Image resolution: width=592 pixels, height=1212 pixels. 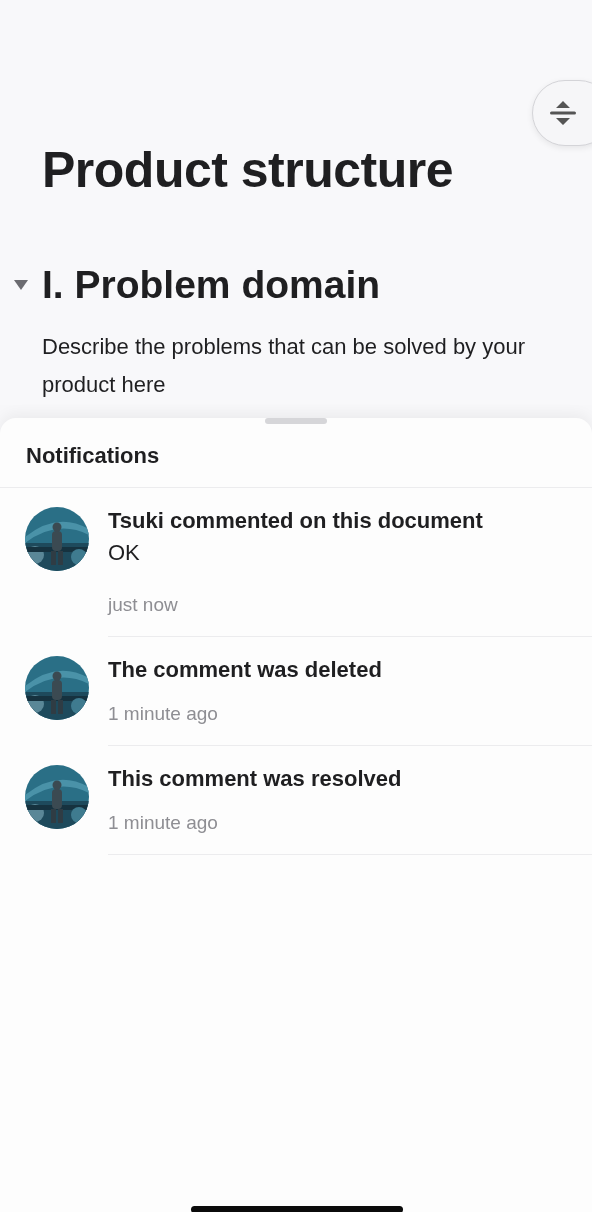 What do you see at coordinates (284, 366) in the screenshot?
I see `body-text: Describe the problems that can be solved by your product here` at bounding box center [284, 366].